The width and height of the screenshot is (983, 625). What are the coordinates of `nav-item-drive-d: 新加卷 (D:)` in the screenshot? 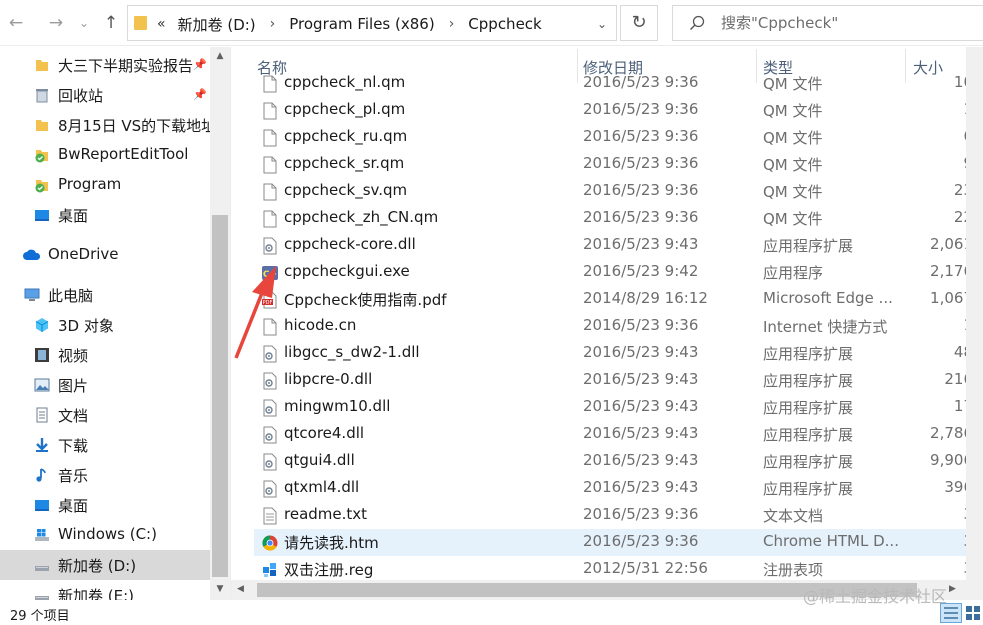 It's located at (105, 565).